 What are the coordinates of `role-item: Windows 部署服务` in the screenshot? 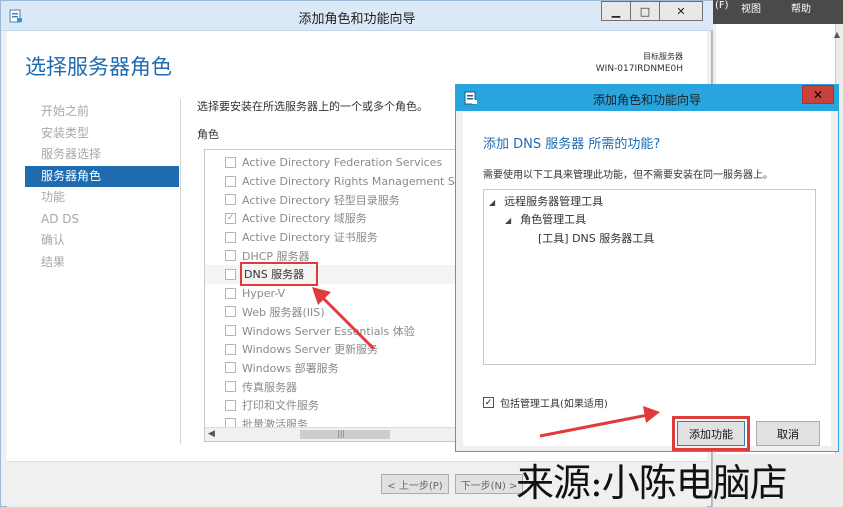 It's located at (339, 368).